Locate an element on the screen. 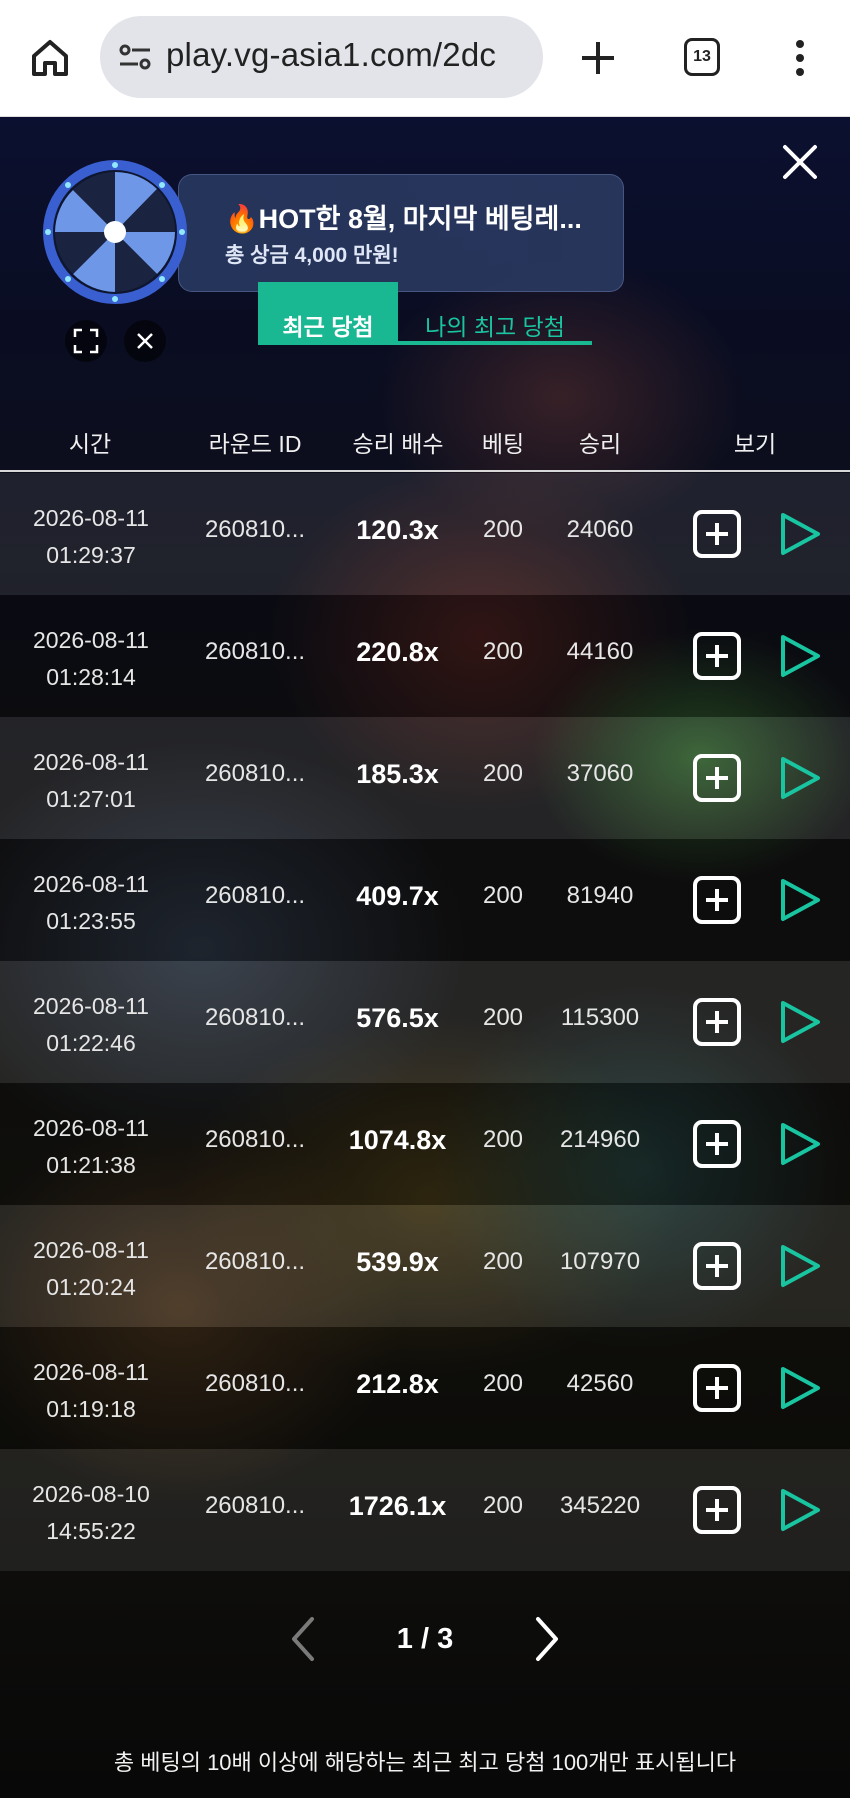  tab-my-best-wins: 나의 최고 당첨 is located at coordinates (495, 313).